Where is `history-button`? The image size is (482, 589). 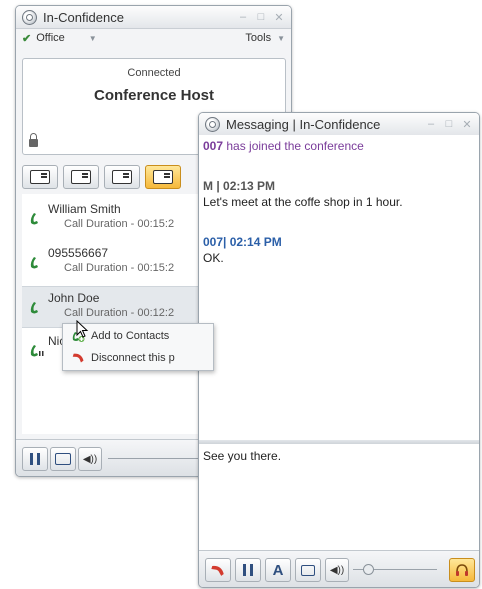
history-button is located at coordinates (122, 177).